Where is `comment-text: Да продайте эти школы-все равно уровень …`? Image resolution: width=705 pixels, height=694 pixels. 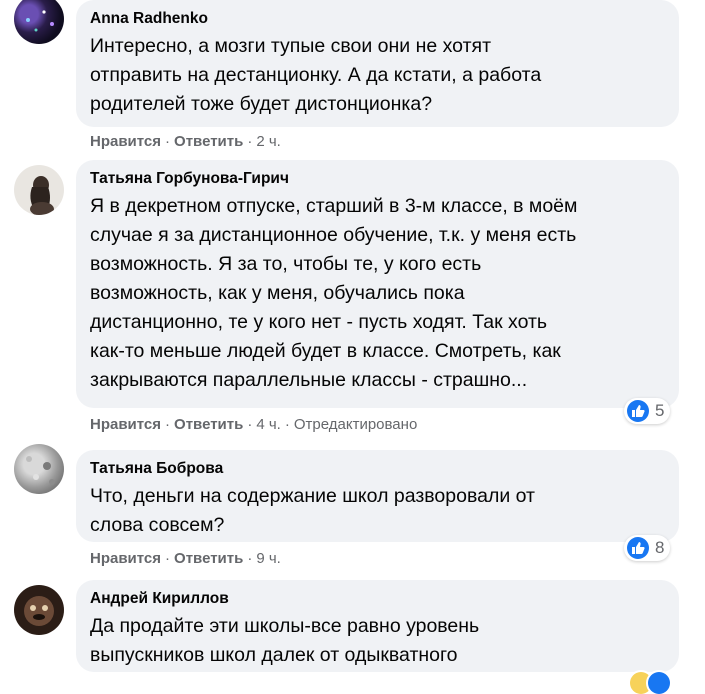 comment-text: Да продайте эти школы-все равно уровень … is located at coordinates (285, 640).